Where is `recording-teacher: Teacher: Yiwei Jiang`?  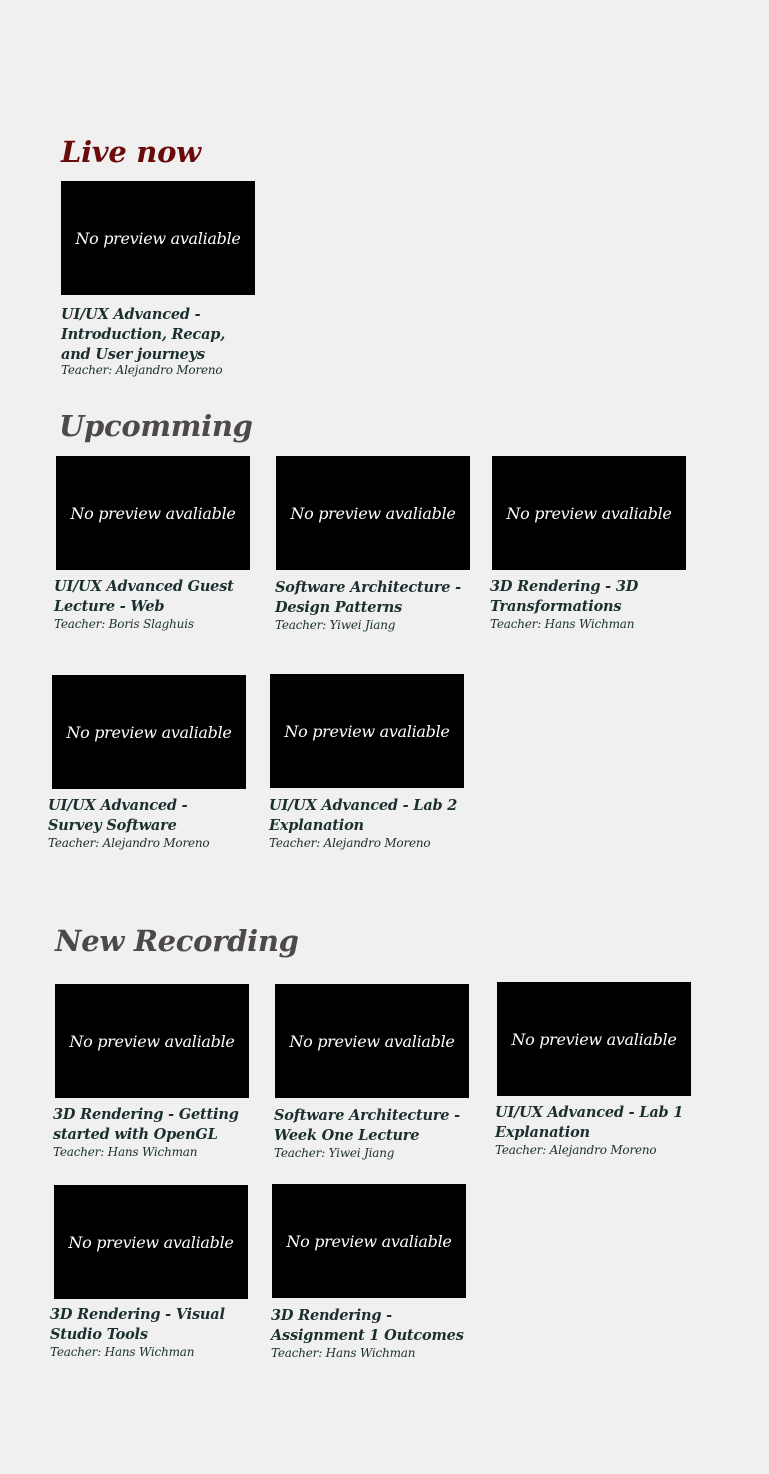
recording-teacher: Teacher: Yiwei Jiang is located at coordinates (334, 1153).